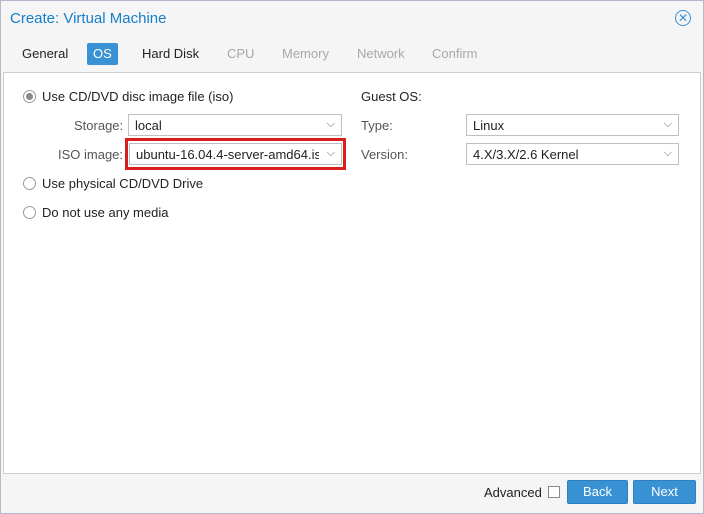 Image resolution: width=704 pixels, height=514 pixels. I want to click on close-icon: ✕, so click(683, 18).